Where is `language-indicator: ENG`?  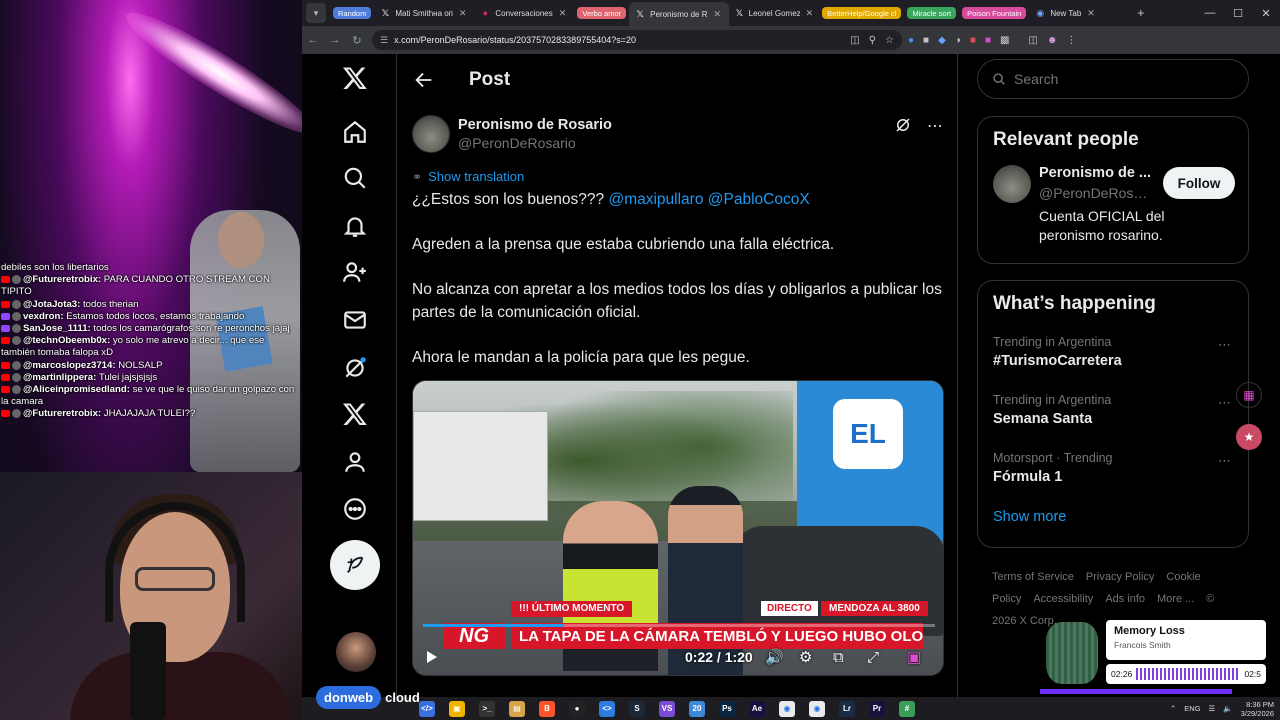 language-indicator: ENG is located at coordinates (1192, 708).